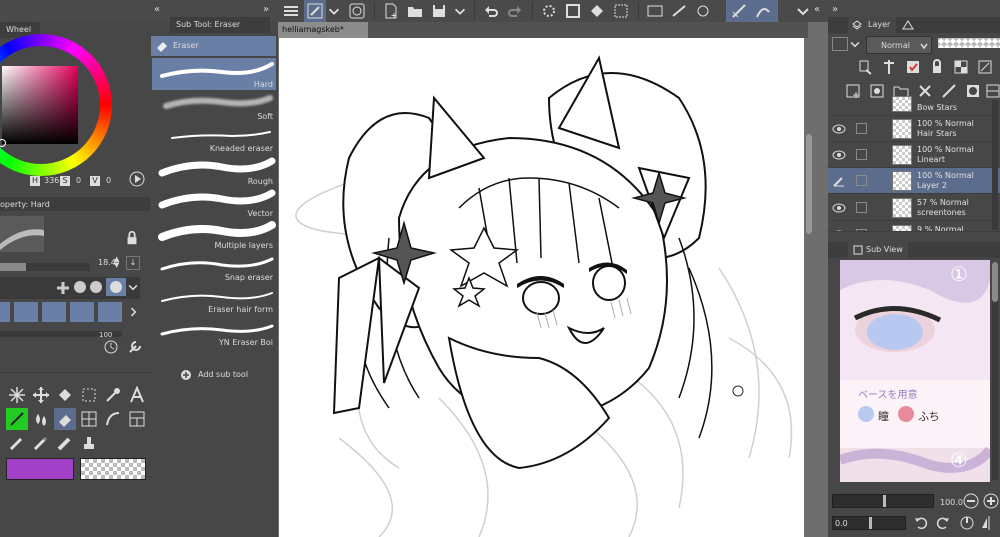 This screenshot has width=1000, height=537. I want to click on layer-list-scrollbar, so click(995, 165).